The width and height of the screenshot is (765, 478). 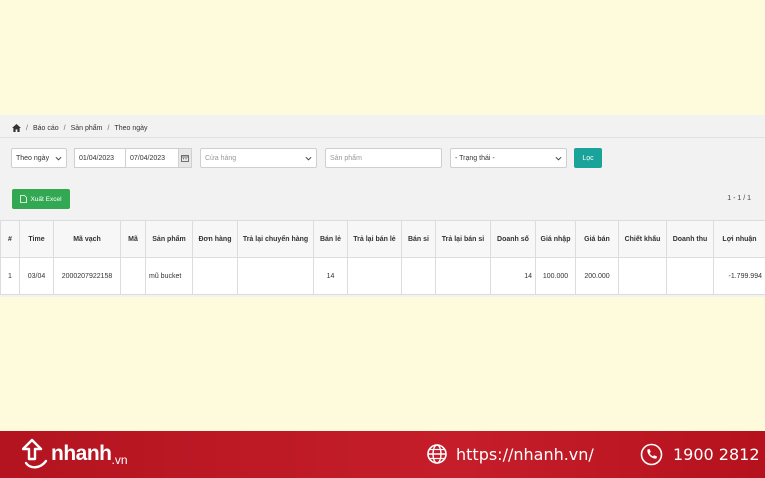 I want to click on cell-time: 03/04, so click(x=36, y=276).